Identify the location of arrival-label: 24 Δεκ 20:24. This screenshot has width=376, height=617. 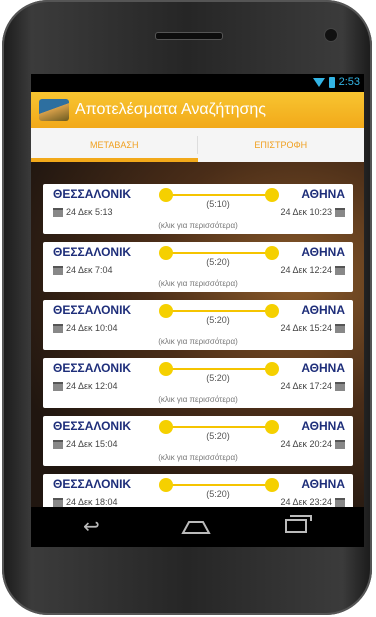
(306, 444).